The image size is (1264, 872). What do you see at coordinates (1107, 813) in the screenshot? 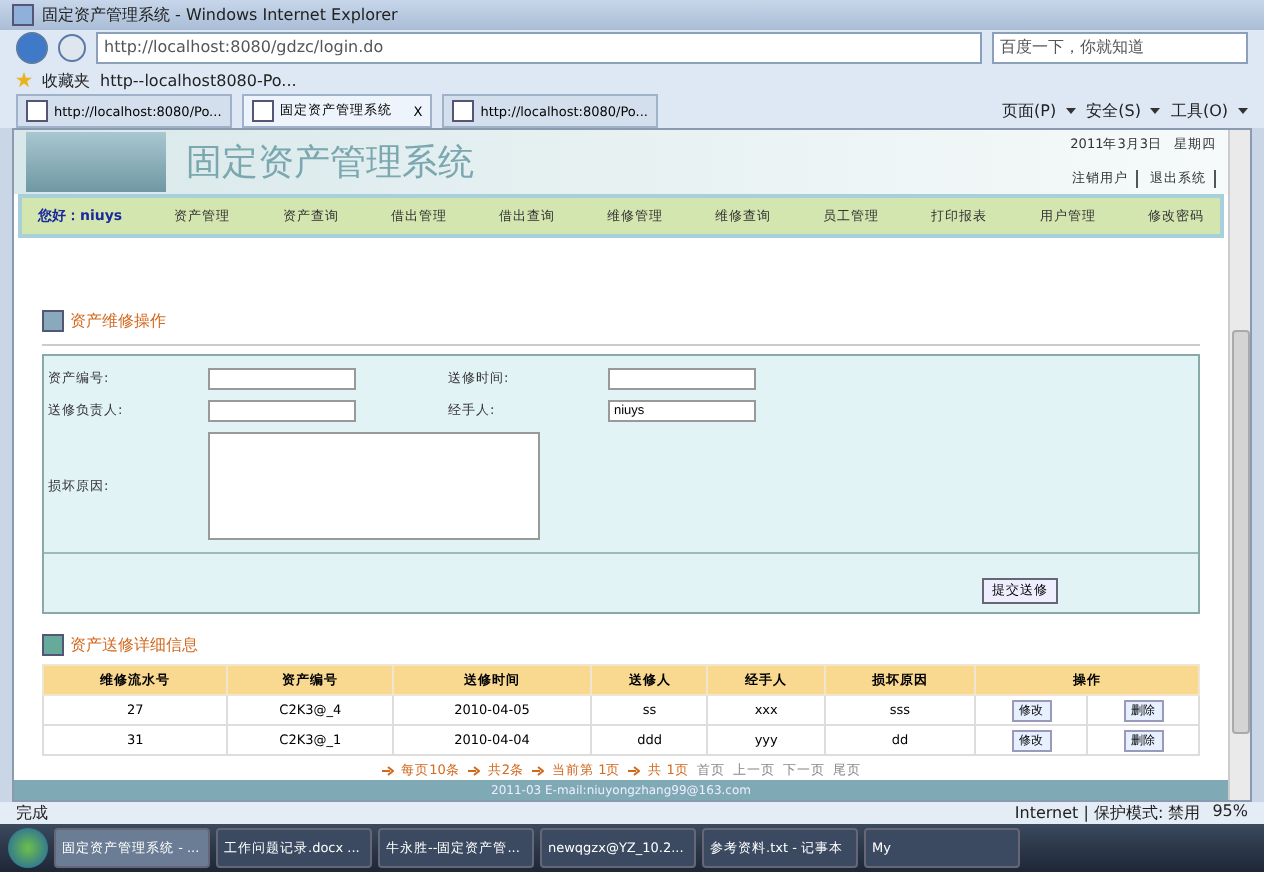
I see `zone-text: Internet | 保护模式: 禁用` at bounding box center [1107, 813].